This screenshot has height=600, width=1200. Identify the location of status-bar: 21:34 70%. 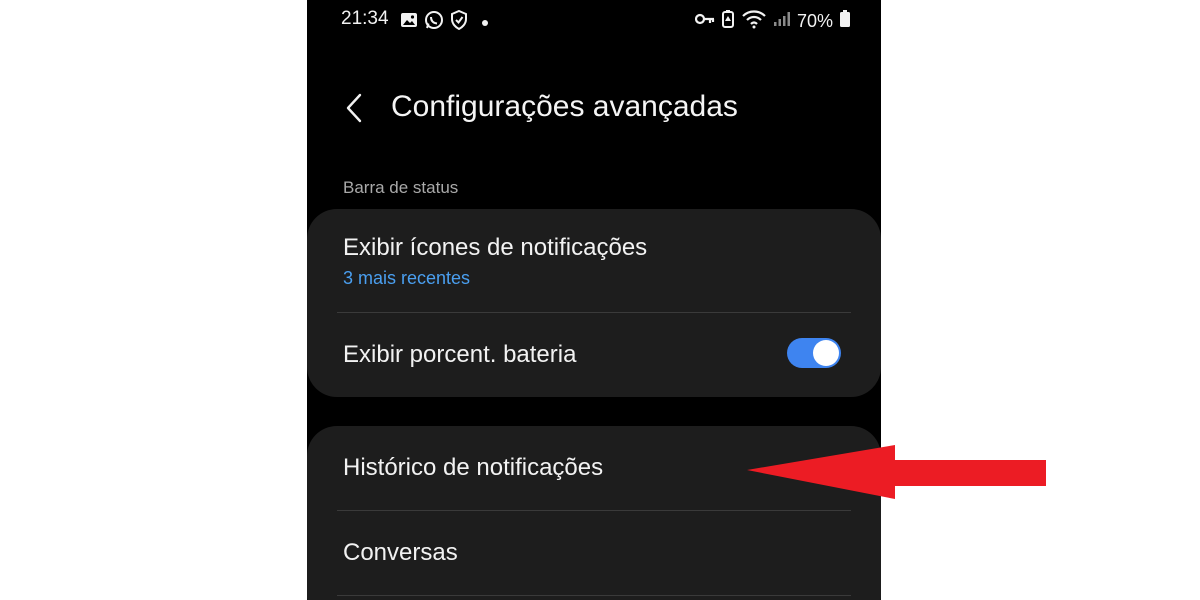
(594, 20).